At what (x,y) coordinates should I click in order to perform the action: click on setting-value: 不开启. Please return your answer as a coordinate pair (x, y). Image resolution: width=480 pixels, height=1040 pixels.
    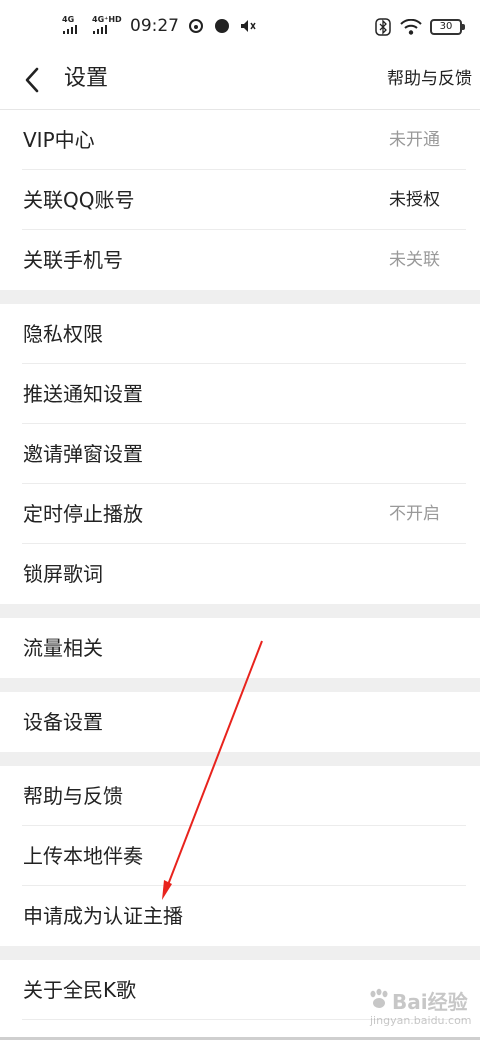
    Looking at the image, I should click on (414, 514).